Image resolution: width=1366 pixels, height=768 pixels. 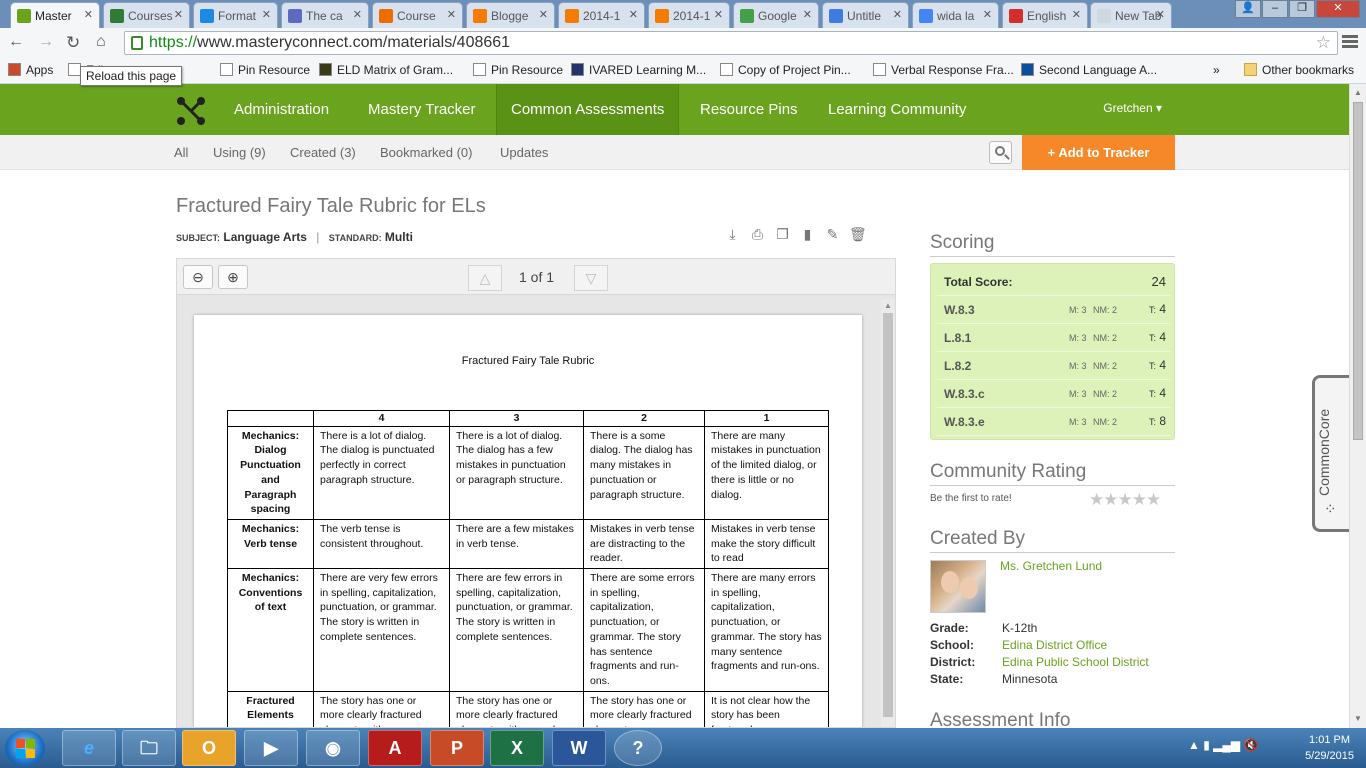 I want to click on home-icon: ⌂, so click(x=101, y=42).